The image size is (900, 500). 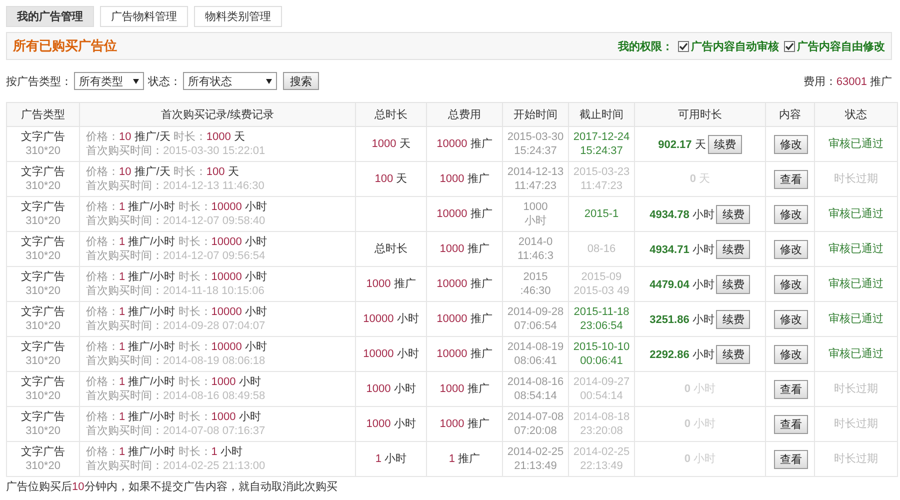 I want to click on search-button: 搜索, so click(x=301, y=81).